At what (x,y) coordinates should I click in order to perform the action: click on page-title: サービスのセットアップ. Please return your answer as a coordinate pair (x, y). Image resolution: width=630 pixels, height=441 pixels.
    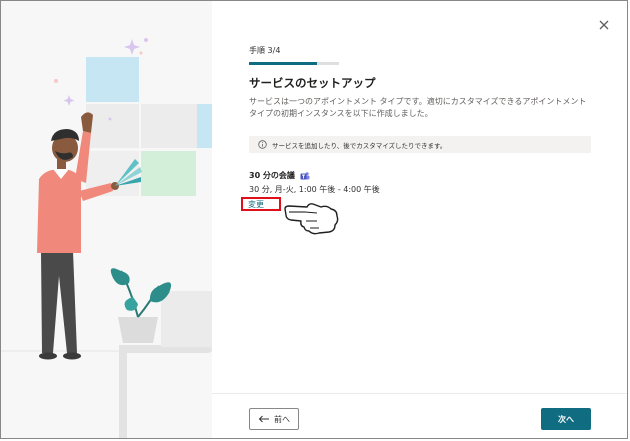
    Looking at the image, I should click on (312, 83).